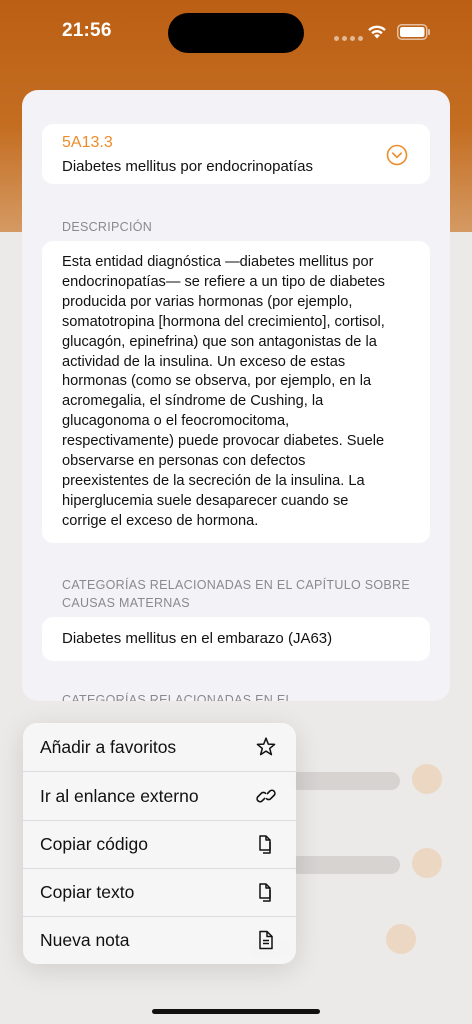 The image size is (472, 1024). I want to click on wifi-icon, so click(377, 32).